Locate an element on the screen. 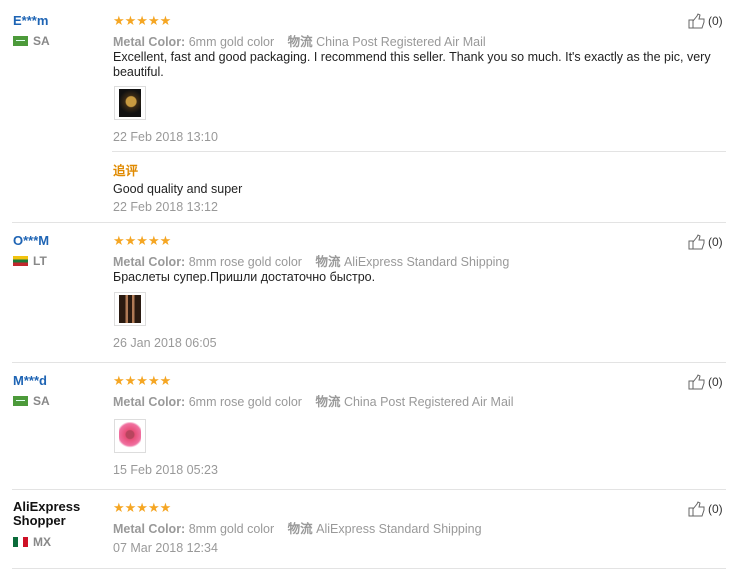  additional-review-text: Good quality and super is located at coordinates (178, 189).